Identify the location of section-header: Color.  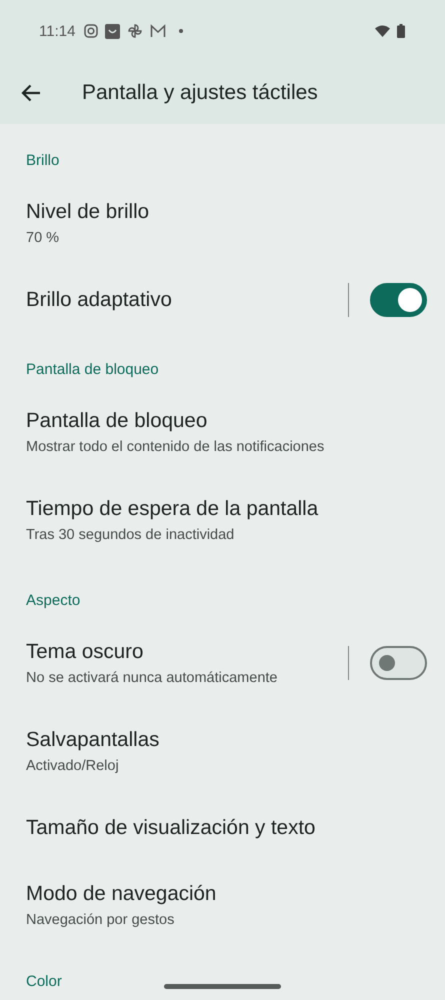
(44, 981).